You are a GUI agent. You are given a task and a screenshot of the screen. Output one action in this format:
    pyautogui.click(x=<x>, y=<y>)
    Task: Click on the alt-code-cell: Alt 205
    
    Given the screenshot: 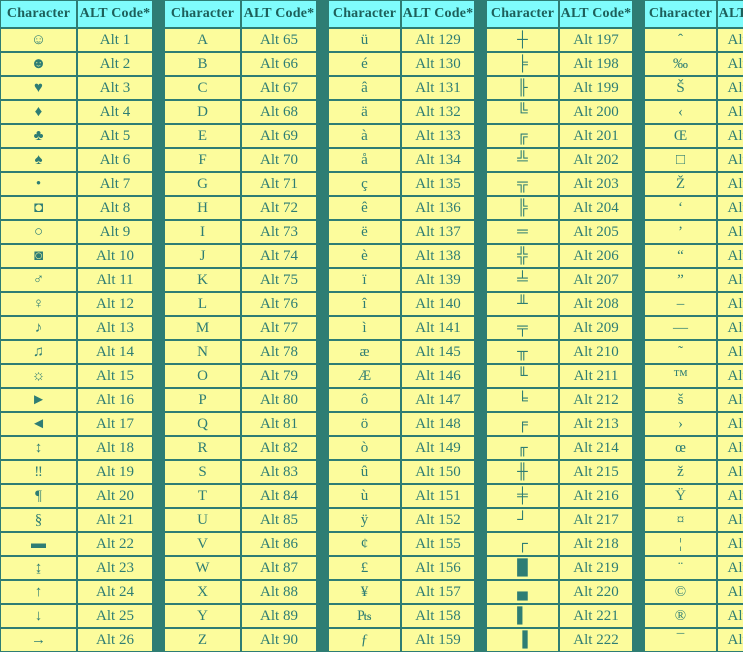 What is the action you would take?
    pyautogui.click(x=596, y=232)
    